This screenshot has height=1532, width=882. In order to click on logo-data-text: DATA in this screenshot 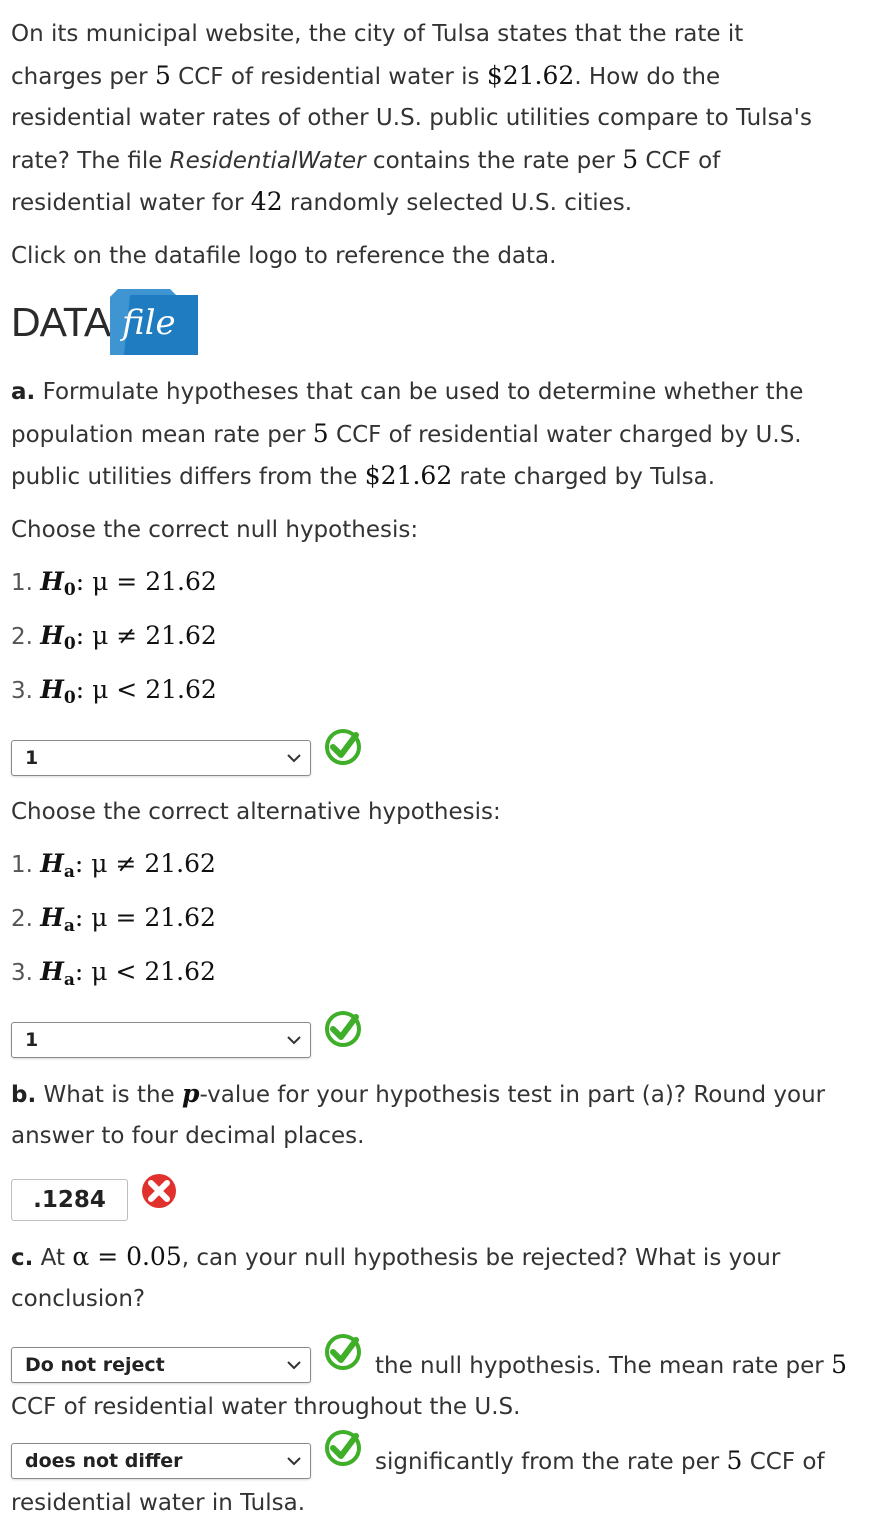, I will do `click(61, 322)`.